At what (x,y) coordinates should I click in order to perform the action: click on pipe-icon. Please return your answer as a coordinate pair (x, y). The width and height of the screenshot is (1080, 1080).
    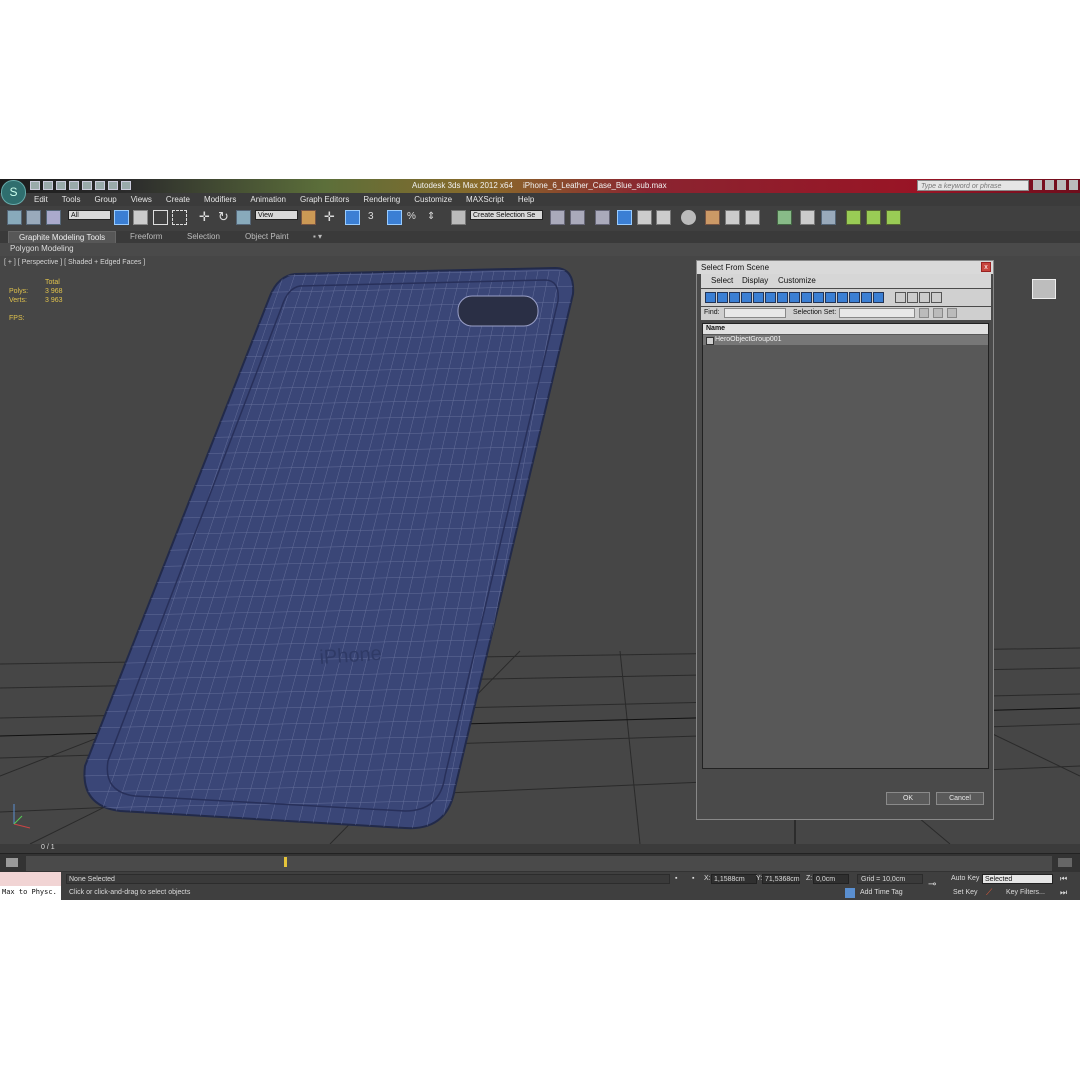
    Looking at the image, I should click on (828, 217).